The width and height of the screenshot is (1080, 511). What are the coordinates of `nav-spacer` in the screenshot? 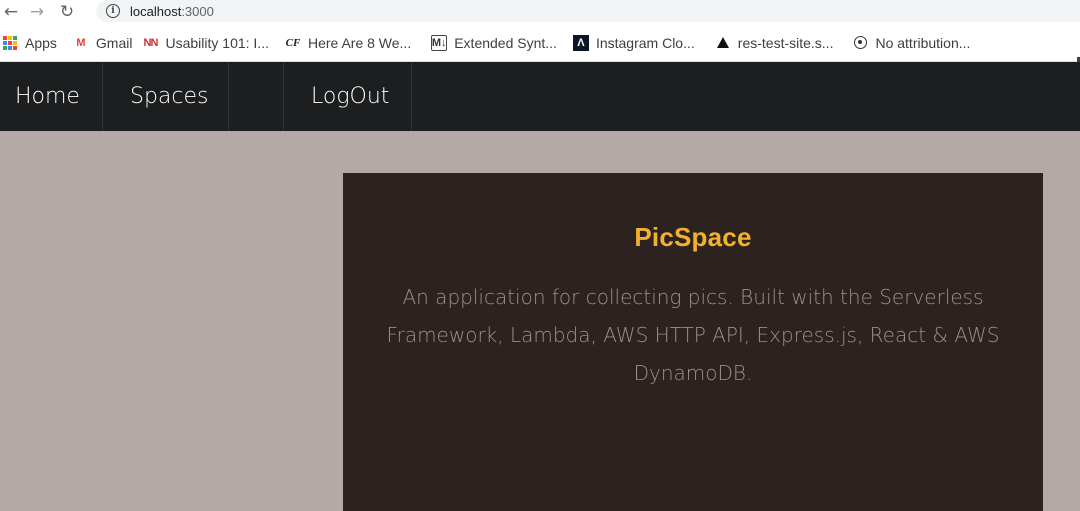 It's located at (256, 96).